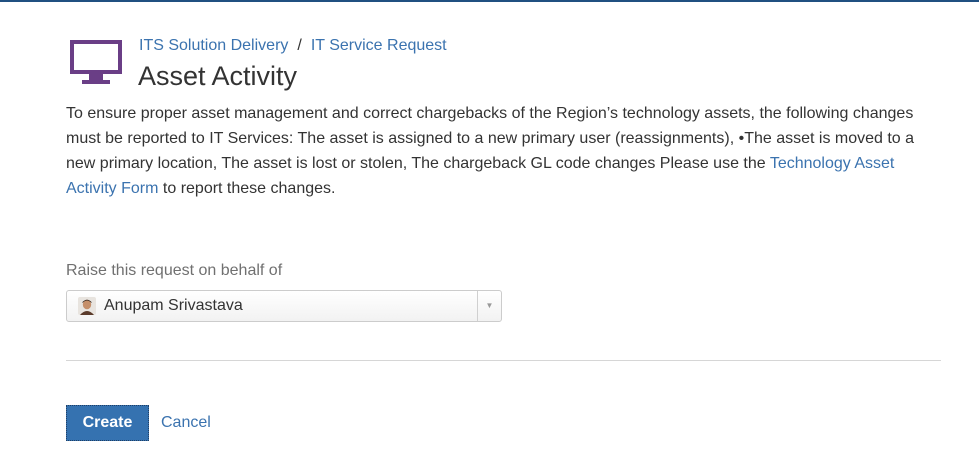 The image size is (979, 465). Describe the element at coordinates (87, 306) in the screenshot. I see `user-avatar` at that location.